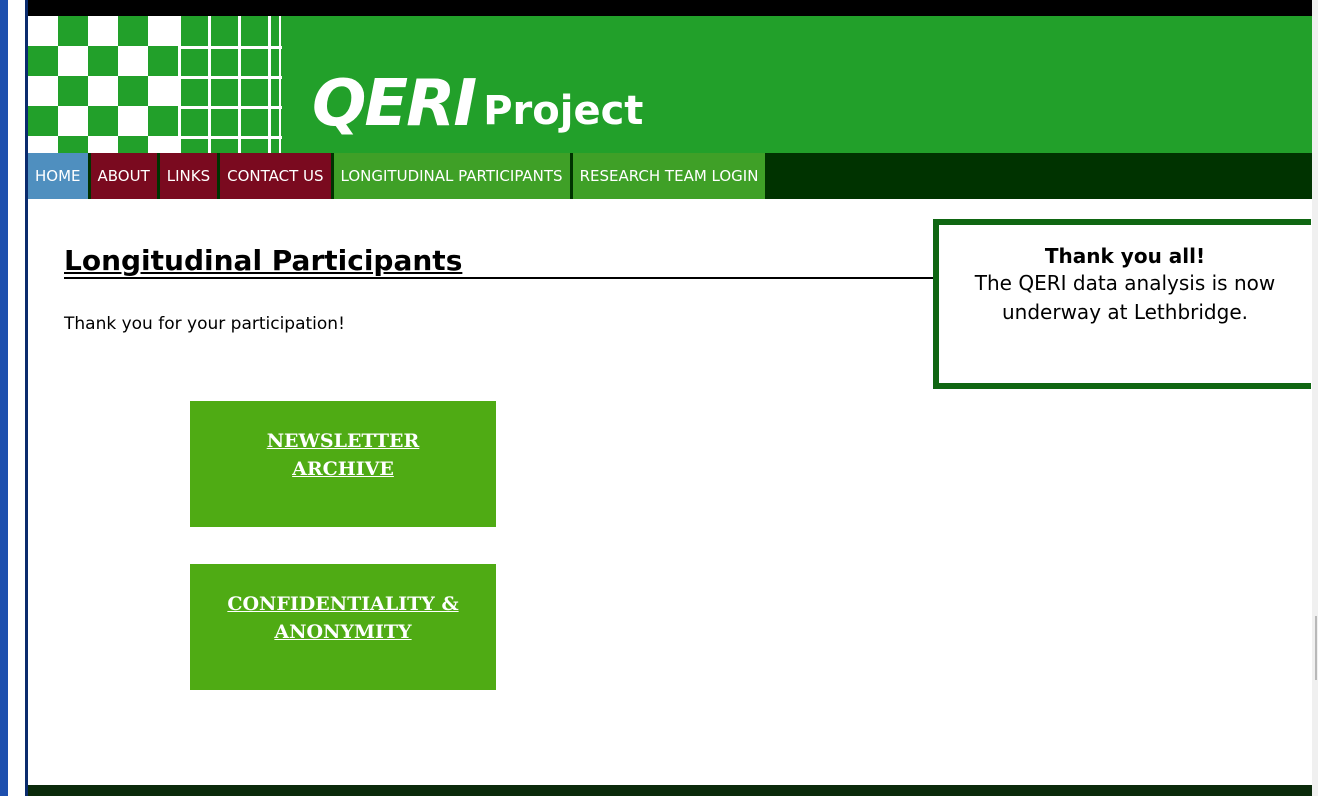  Describe the element at coordinates (670, 790) in the screenshot. I see `footer-bar` at that location.